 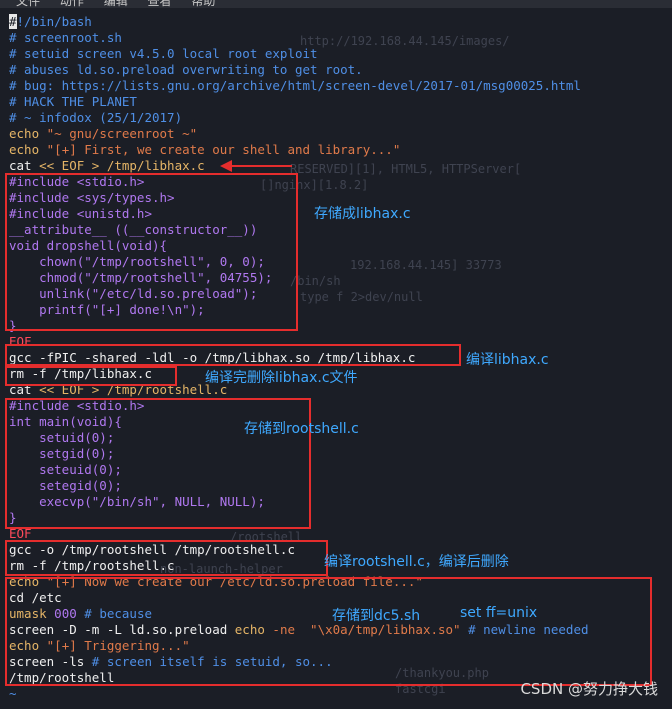 What do you see at coordinates (166, 558) in the screenshot?
I see `annotation-box-gcc2-rm2` at bounding box center [166, 558].